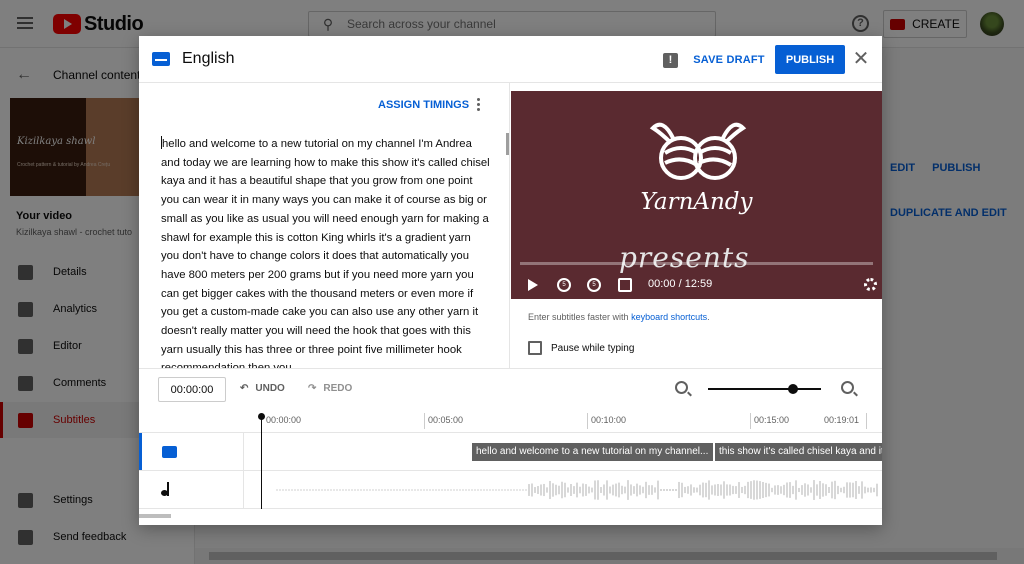 The width and height of the screenshot is (1024, 564). Describe the element at coordinates (772, 420) in the screenshot. I see `ruler-tick: 00:15:00` at that location.